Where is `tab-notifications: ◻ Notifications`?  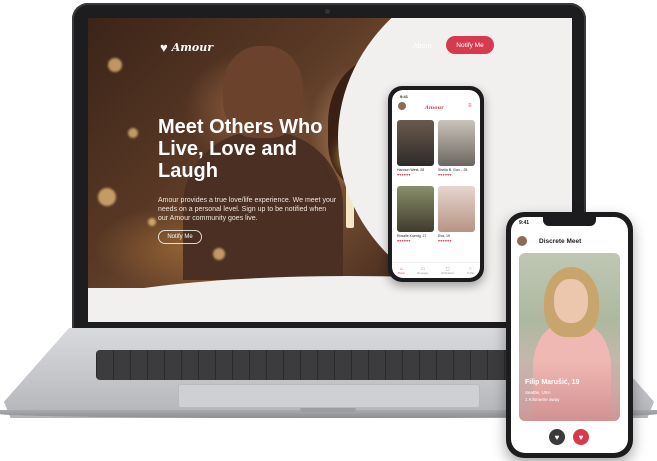
tab-notifications: ◻ Notifications is located at coordinates (447, 271).